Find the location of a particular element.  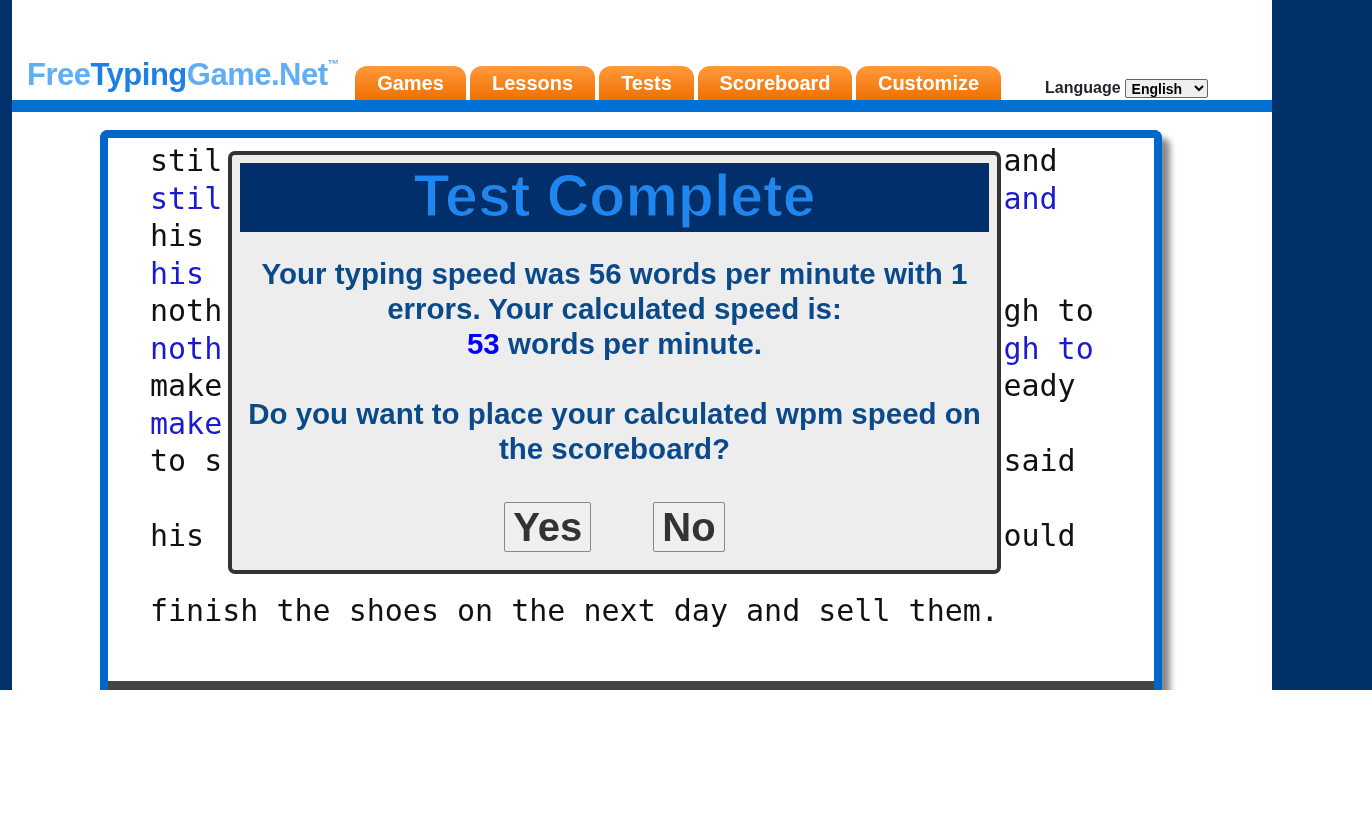

no-button: No is located at coordinates (689, 527).